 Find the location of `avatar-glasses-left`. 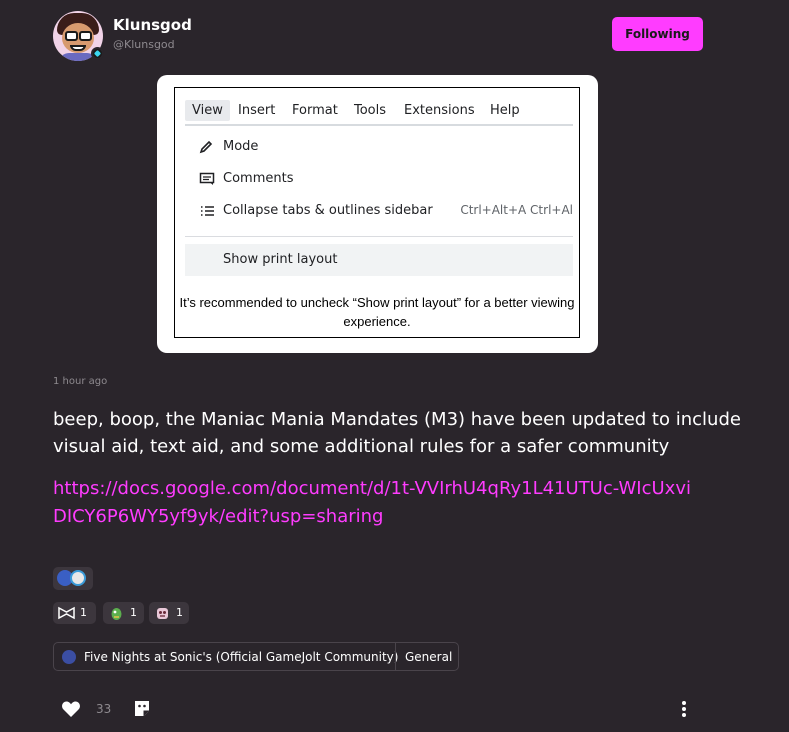

avatar-glasses-left is located at coordinates (71, 36).